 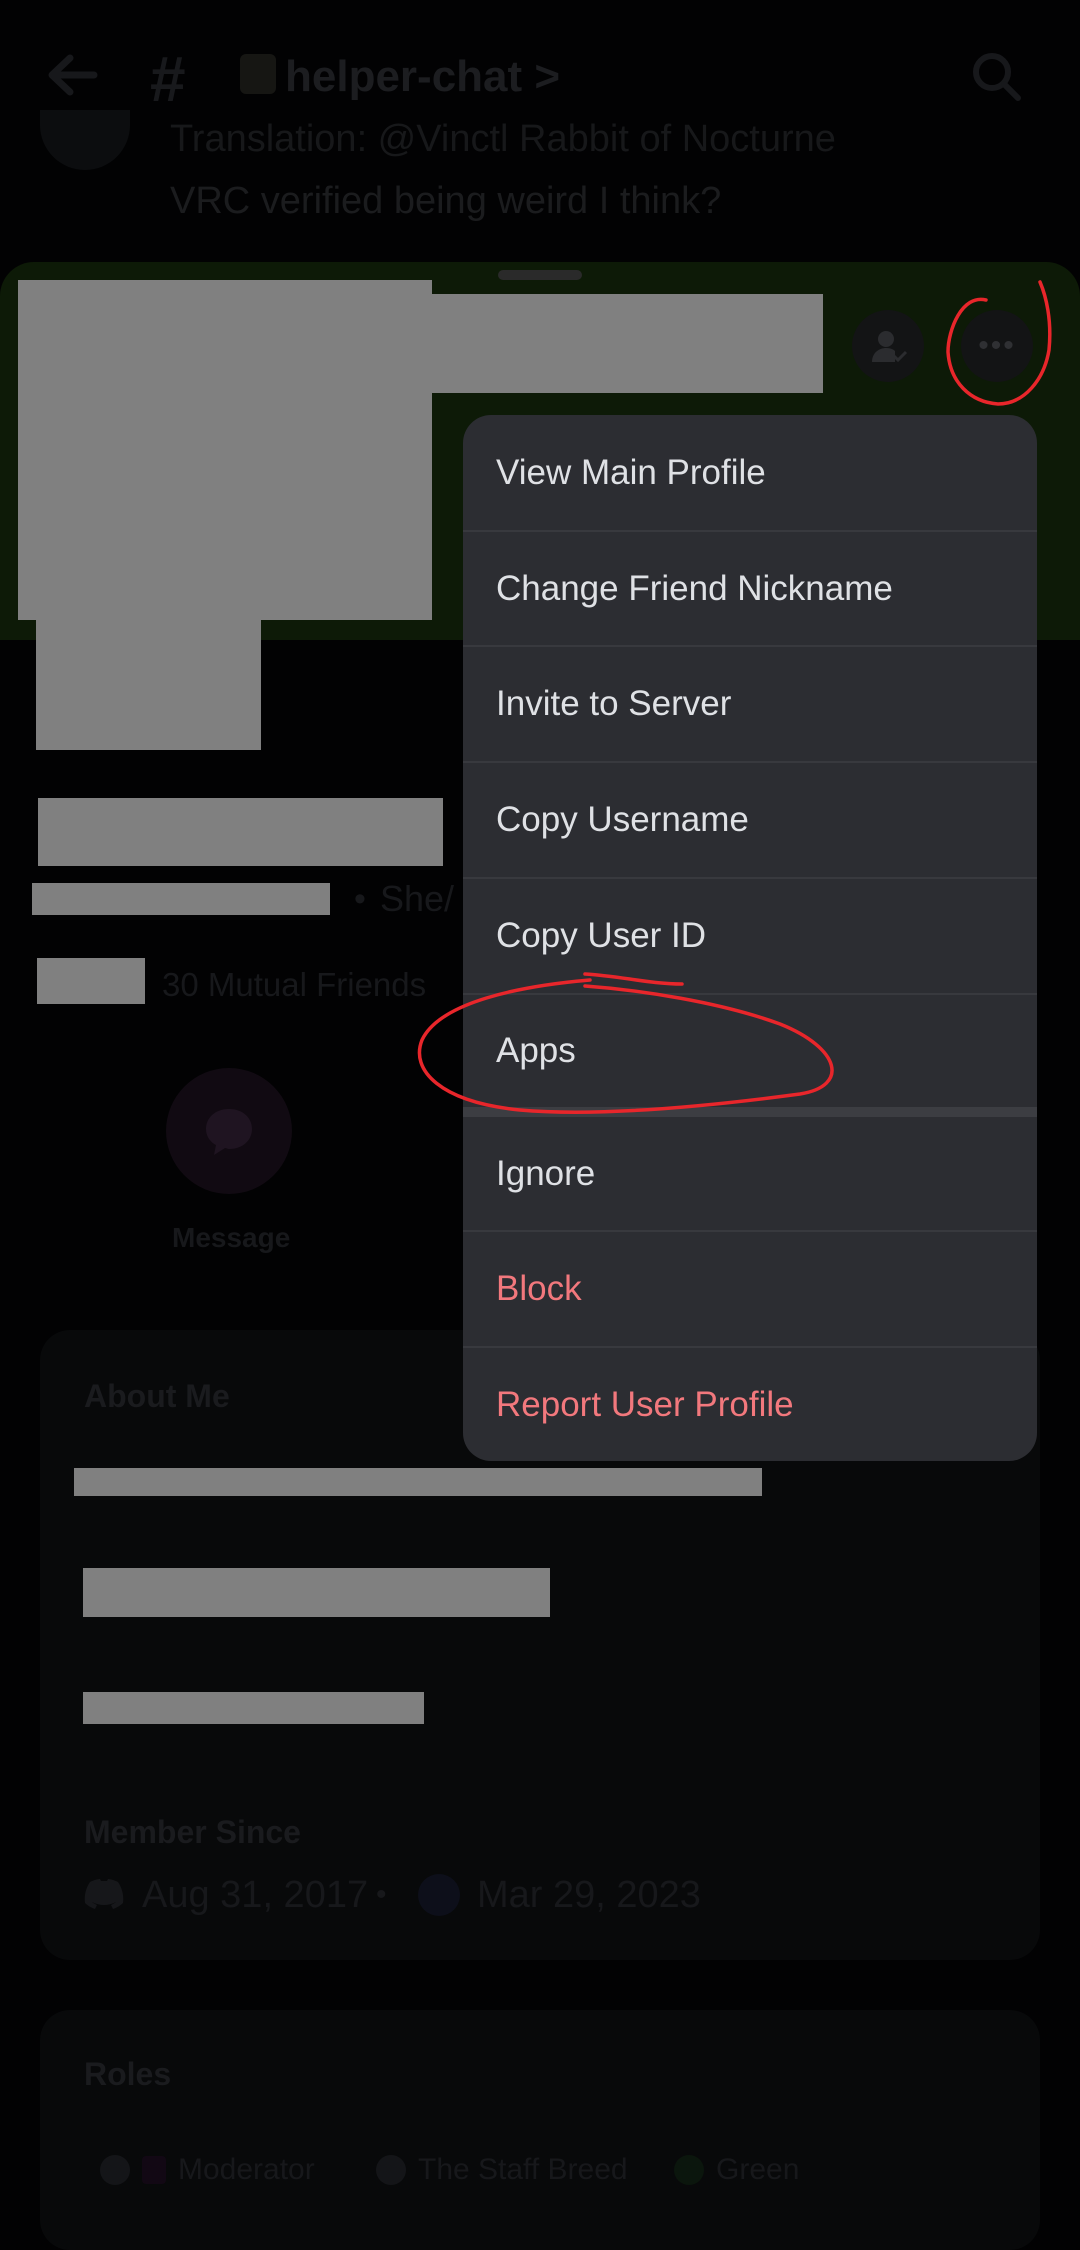 What do you see at coordinates (750, 1112) in the screenshot?
I see `menu-group-divider` at bounding box center [750, 1112].